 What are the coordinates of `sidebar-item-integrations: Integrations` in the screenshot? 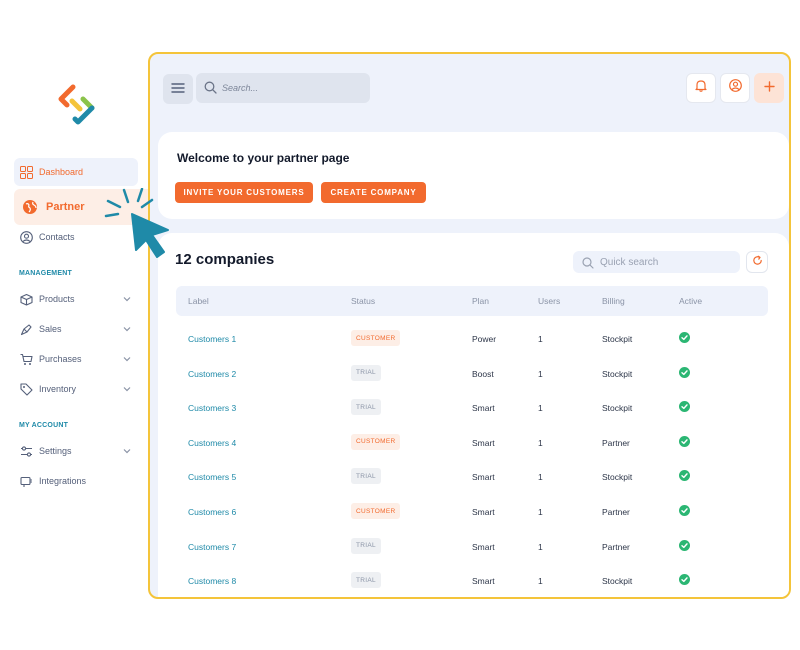 It's located at (76, 481).